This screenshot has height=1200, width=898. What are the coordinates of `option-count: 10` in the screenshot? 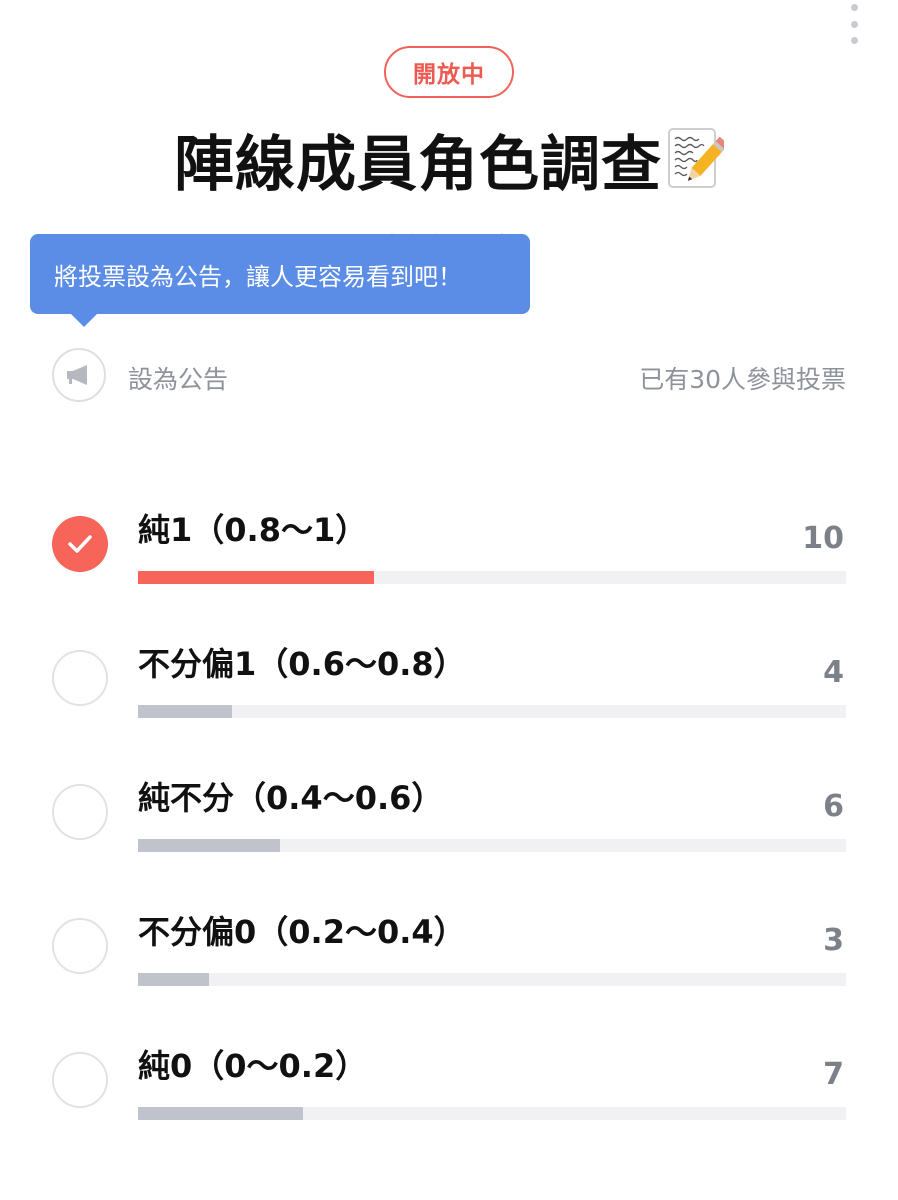 It's located at (823, 538).